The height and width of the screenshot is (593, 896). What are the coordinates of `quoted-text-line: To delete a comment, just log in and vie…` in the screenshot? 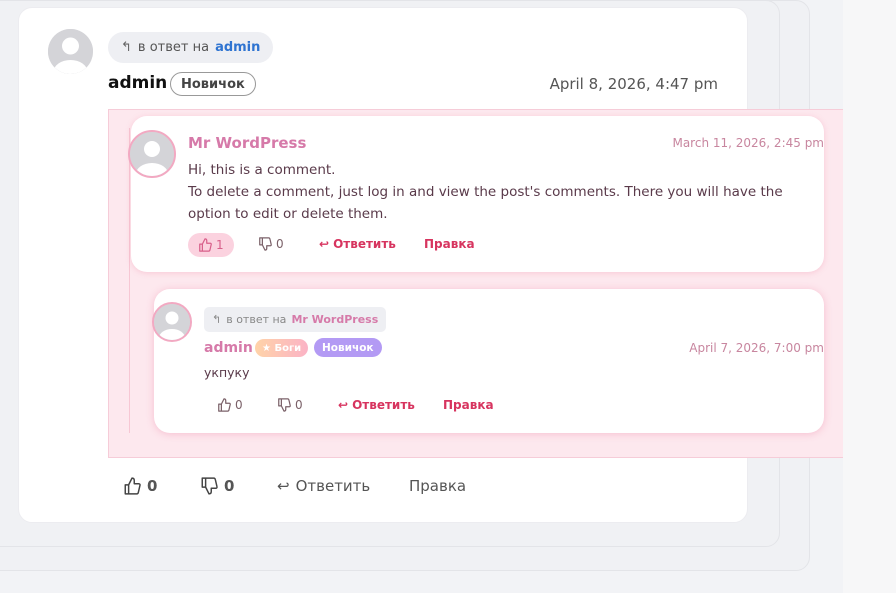 It's located at (485, 203).